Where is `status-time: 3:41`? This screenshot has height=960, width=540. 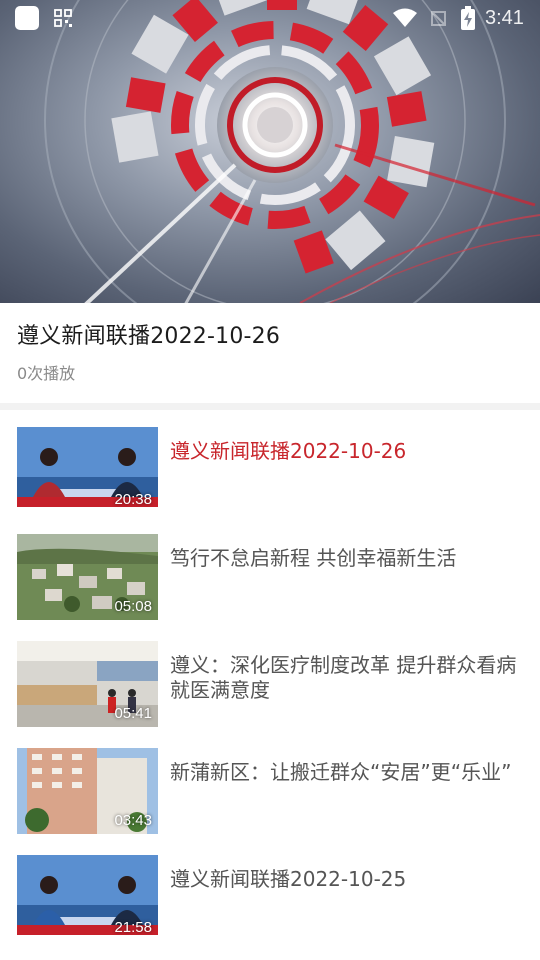 status-time: 3:41 is located at coordinates (504, 18).